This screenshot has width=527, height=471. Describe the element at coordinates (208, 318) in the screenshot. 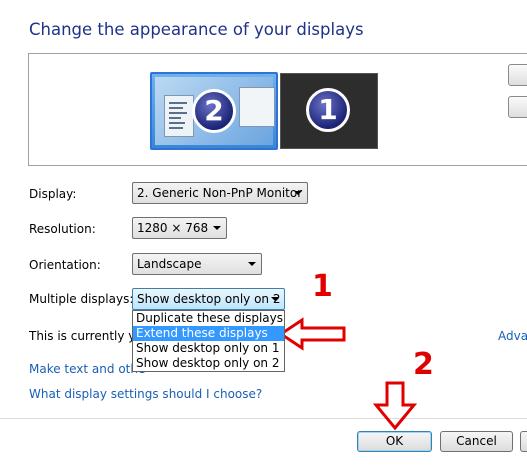

I see `dropdown-option-duplicate: Duplicate these displays` at that location.